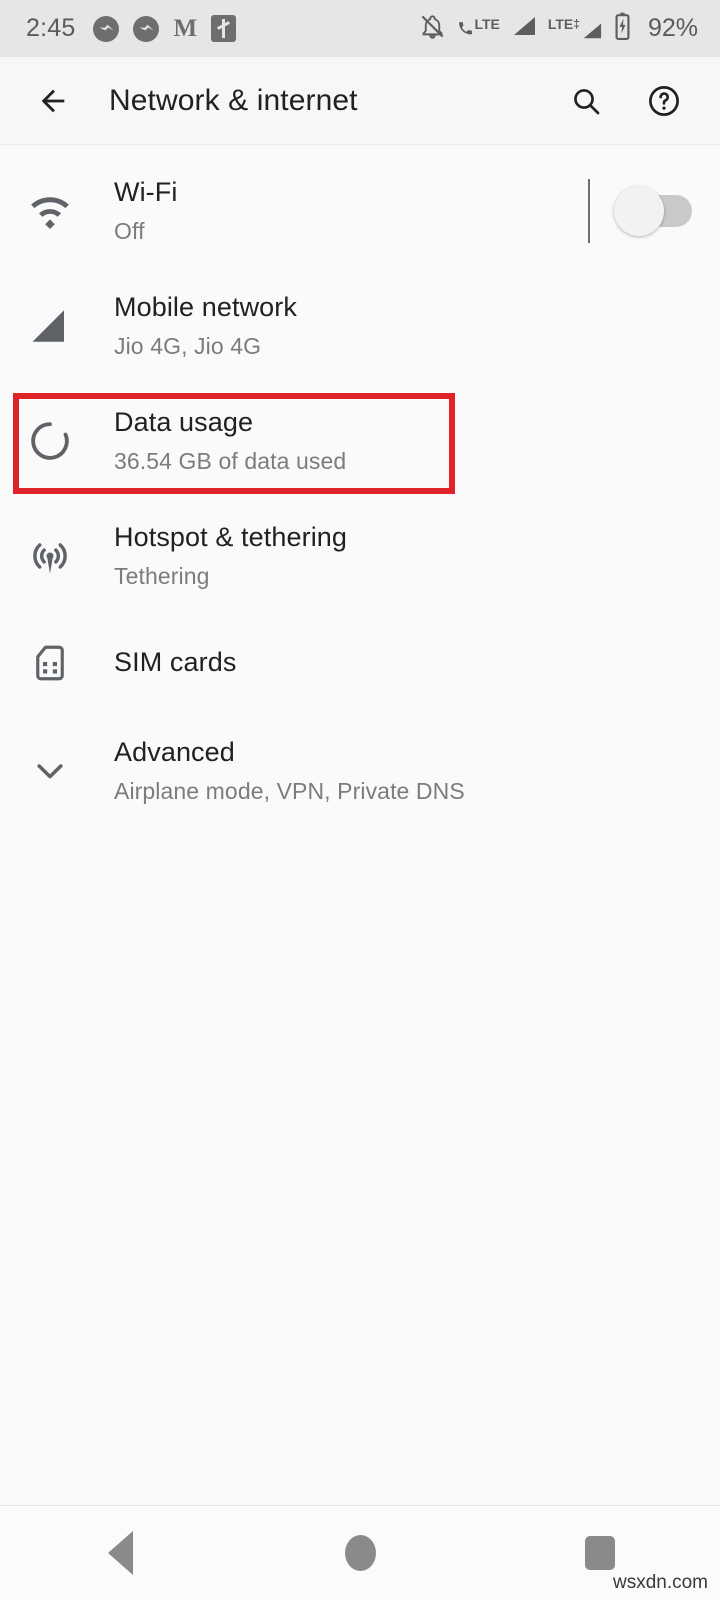 The height and width of the screenshot is (1600, 720). I want to click on hotspot-icon, so click(50, 556).